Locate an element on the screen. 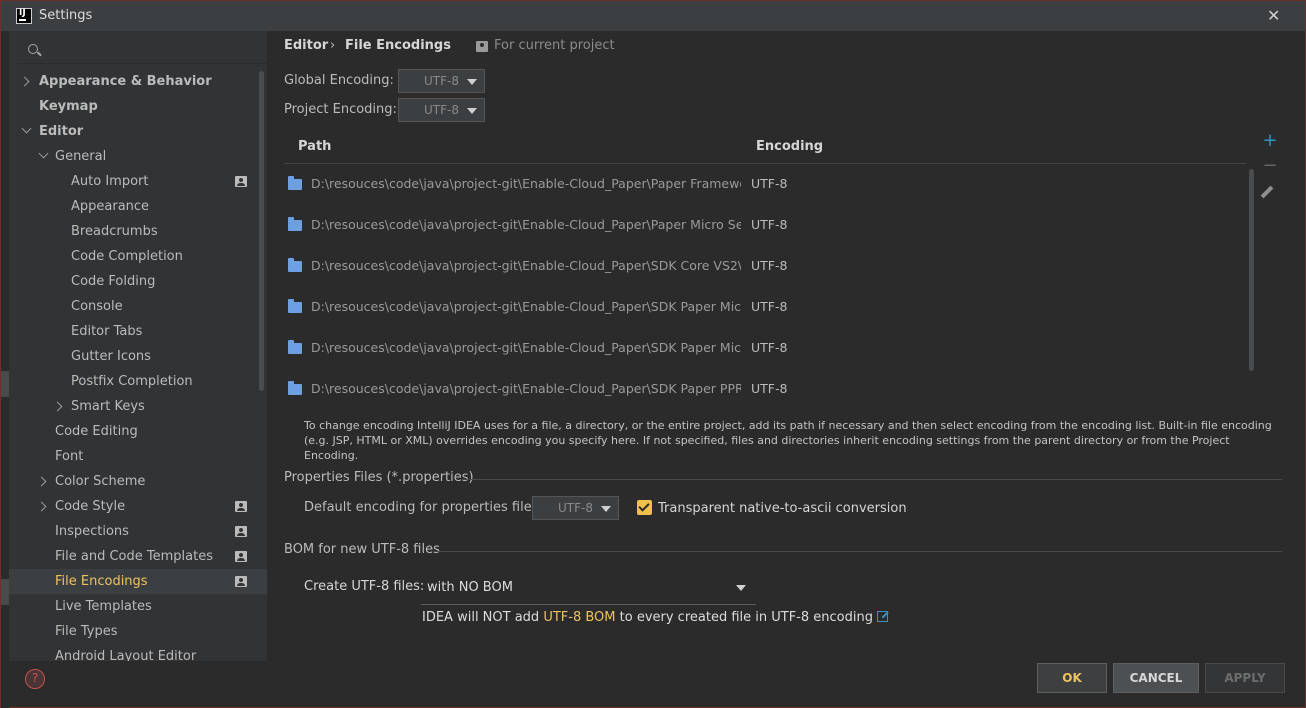 The width and height of the screenshot is (1306, 708). sidebar-item-editor-tabs: Editor Tabs is located at coordinates (138, 331).